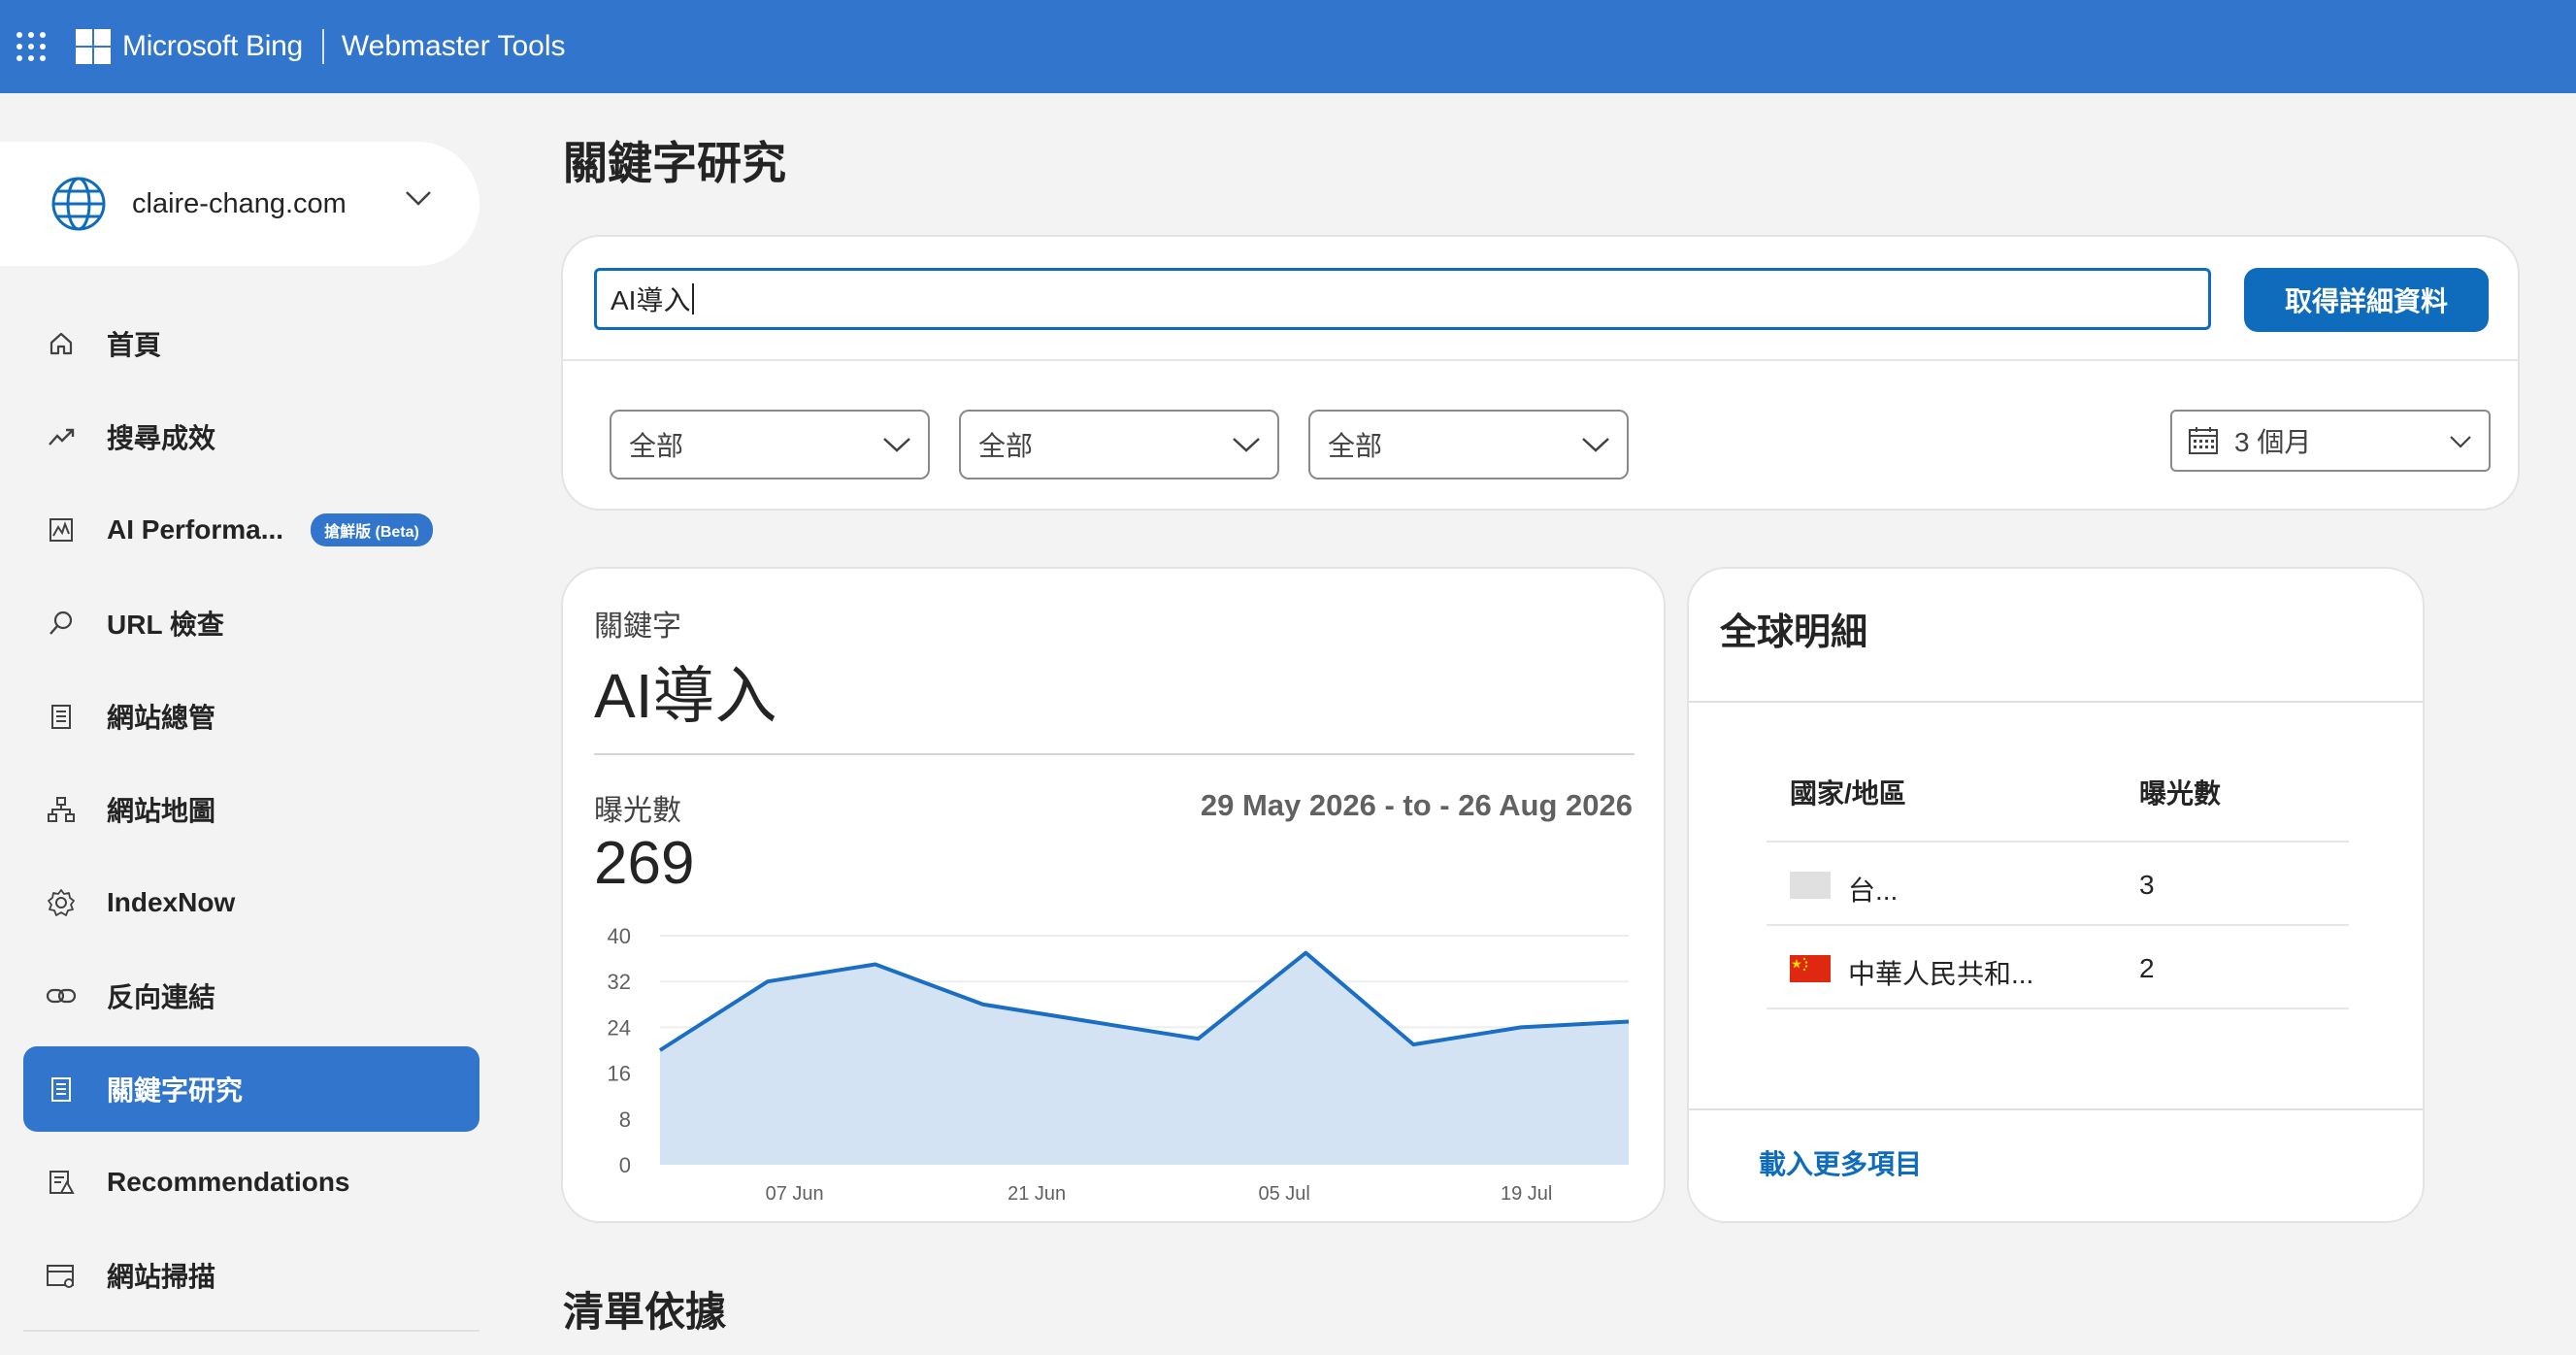 Image resolution: width=2576 pixels, height=1355 pixels. What do you see at coordinates (1526, 1194) in the screenshot?
I see `x-tick-label: 19 Jul` at bounding box center [1526, 1194].